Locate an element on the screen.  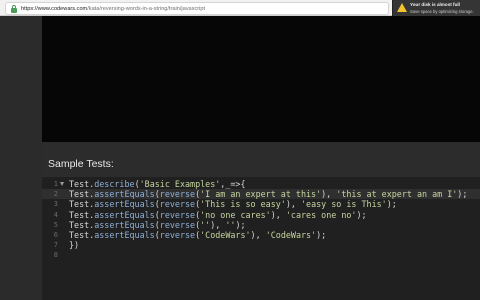
line-number: 5 is located at coordinates (55, 224).